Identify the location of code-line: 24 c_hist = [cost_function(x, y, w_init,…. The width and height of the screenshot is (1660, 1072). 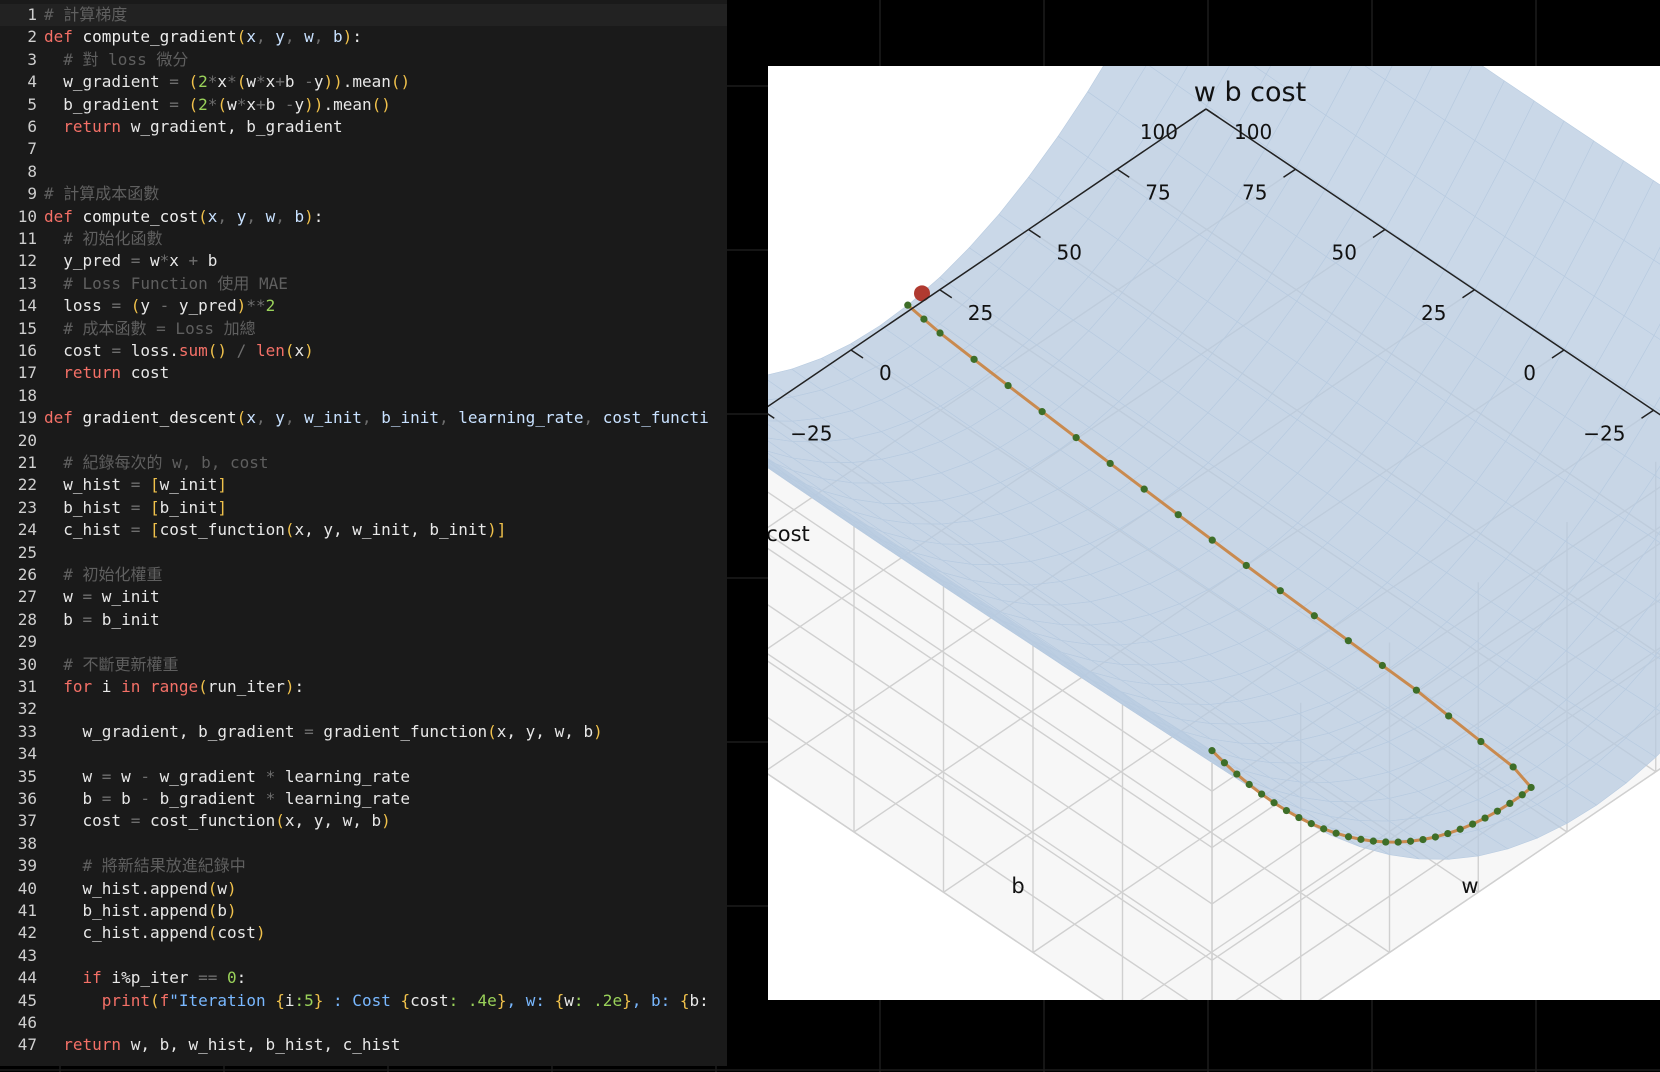
(363, 530).